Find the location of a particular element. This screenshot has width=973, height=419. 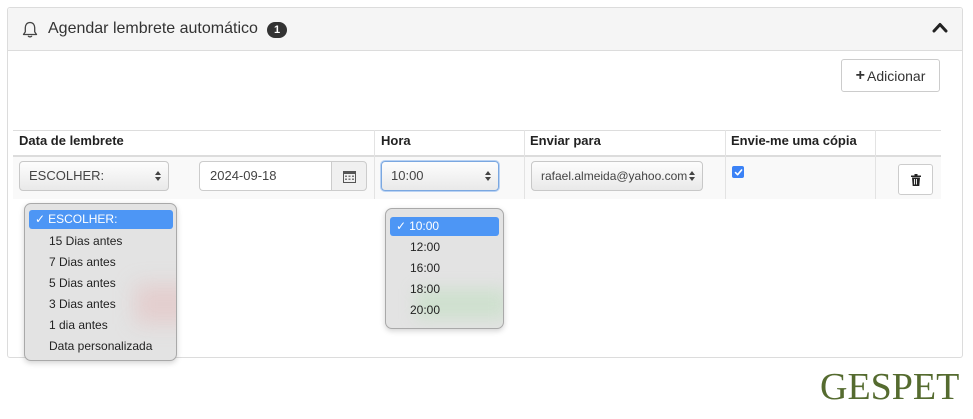

gespet-logo: GESPET is located at coordinates (890, 387).